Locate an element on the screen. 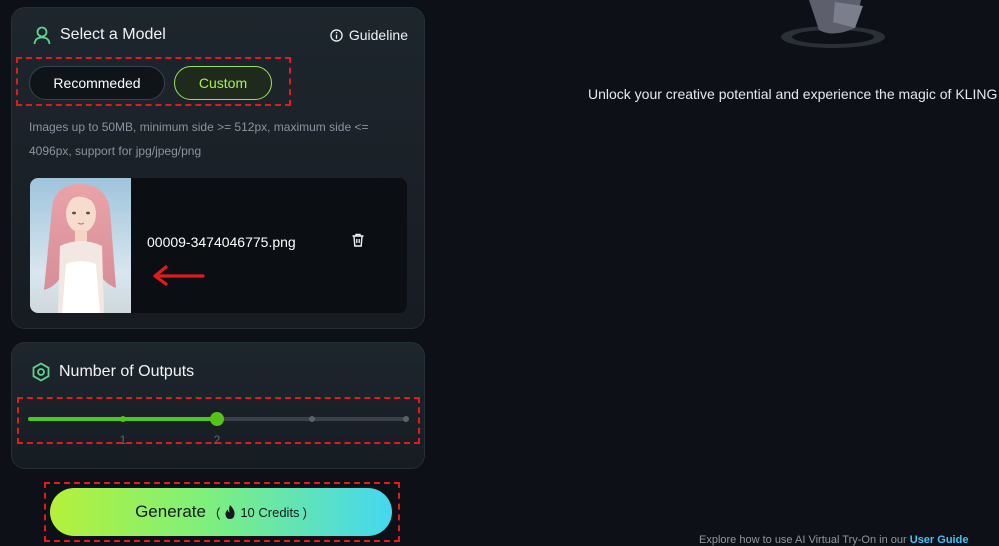 The width and height of the screenshot is (999, 546). select-model-title-row: Select a Model is located at coordinates (99, 35).